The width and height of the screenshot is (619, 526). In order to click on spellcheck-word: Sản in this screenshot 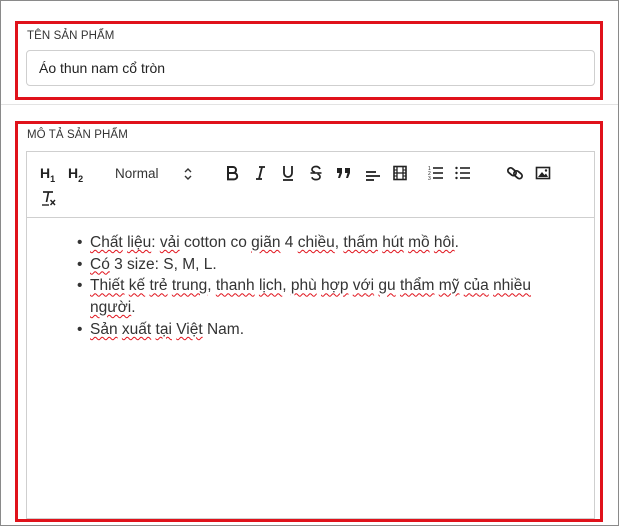, I will do `click(104, 329)`.